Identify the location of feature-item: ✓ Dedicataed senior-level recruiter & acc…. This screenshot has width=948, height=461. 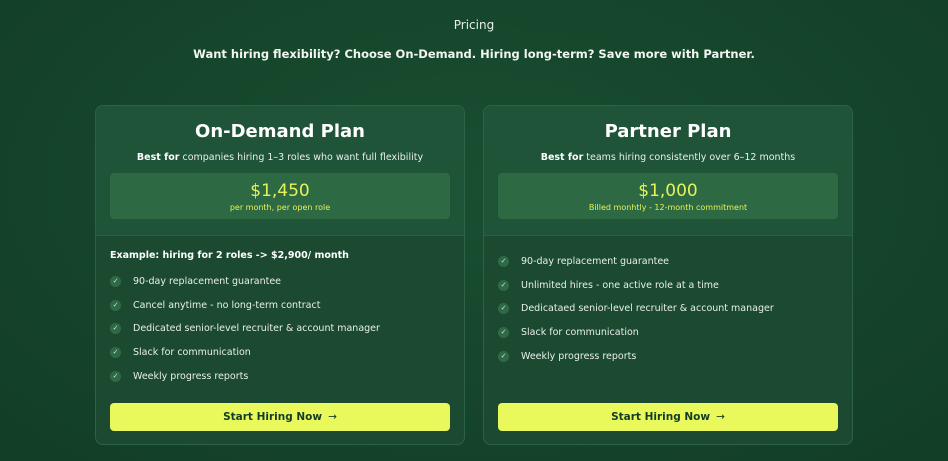
(668, 309).